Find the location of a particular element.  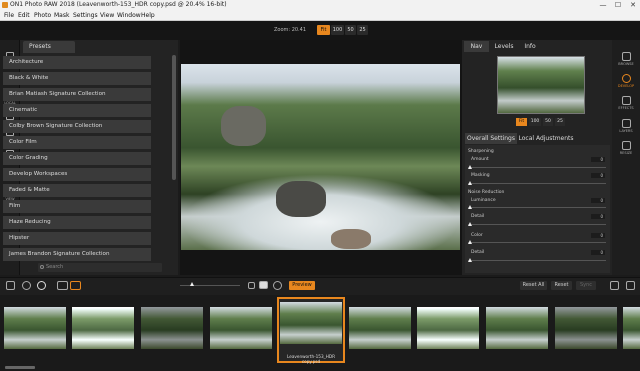

reset-button: Reset is located at coordinates (561, 285).